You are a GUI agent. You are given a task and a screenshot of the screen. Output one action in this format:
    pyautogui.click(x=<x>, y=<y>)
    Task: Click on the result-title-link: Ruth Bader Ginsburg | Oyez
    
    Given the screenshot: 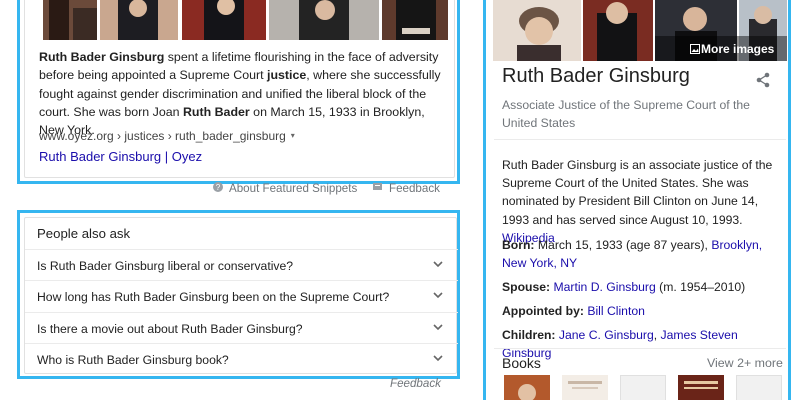 What is the action you would take?
    pyautogui.click(x=120, y=156)
    